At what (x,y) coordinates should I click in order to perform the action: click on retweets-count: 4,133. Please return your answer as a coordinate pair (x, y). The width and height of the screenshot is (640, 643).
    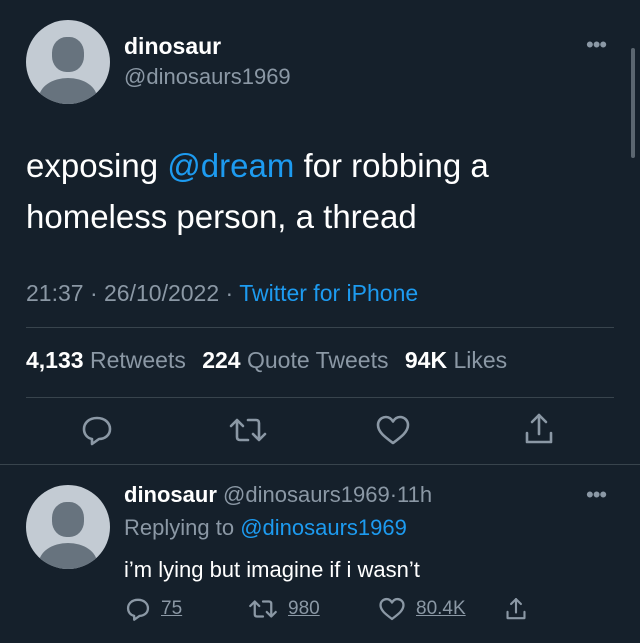
    Looking at the image, I should click on (55, 360).